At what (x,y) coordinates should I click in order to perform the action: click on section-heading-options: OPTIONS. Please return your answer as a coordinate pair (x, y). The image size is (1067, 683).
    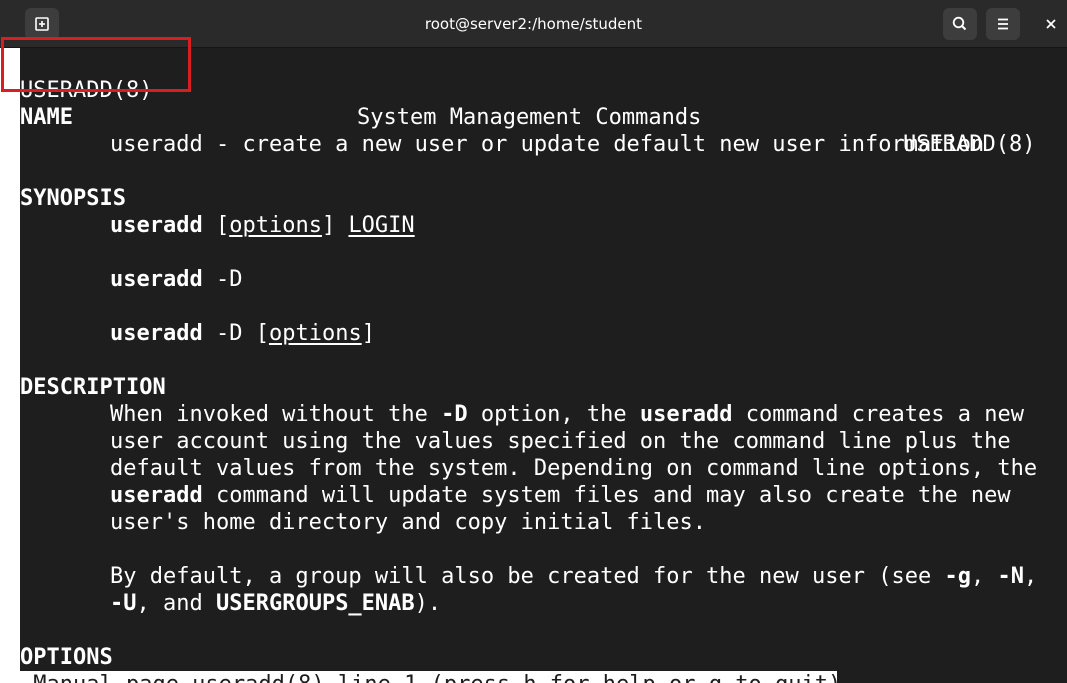
    Looking at the image, I should click on (66, 657).